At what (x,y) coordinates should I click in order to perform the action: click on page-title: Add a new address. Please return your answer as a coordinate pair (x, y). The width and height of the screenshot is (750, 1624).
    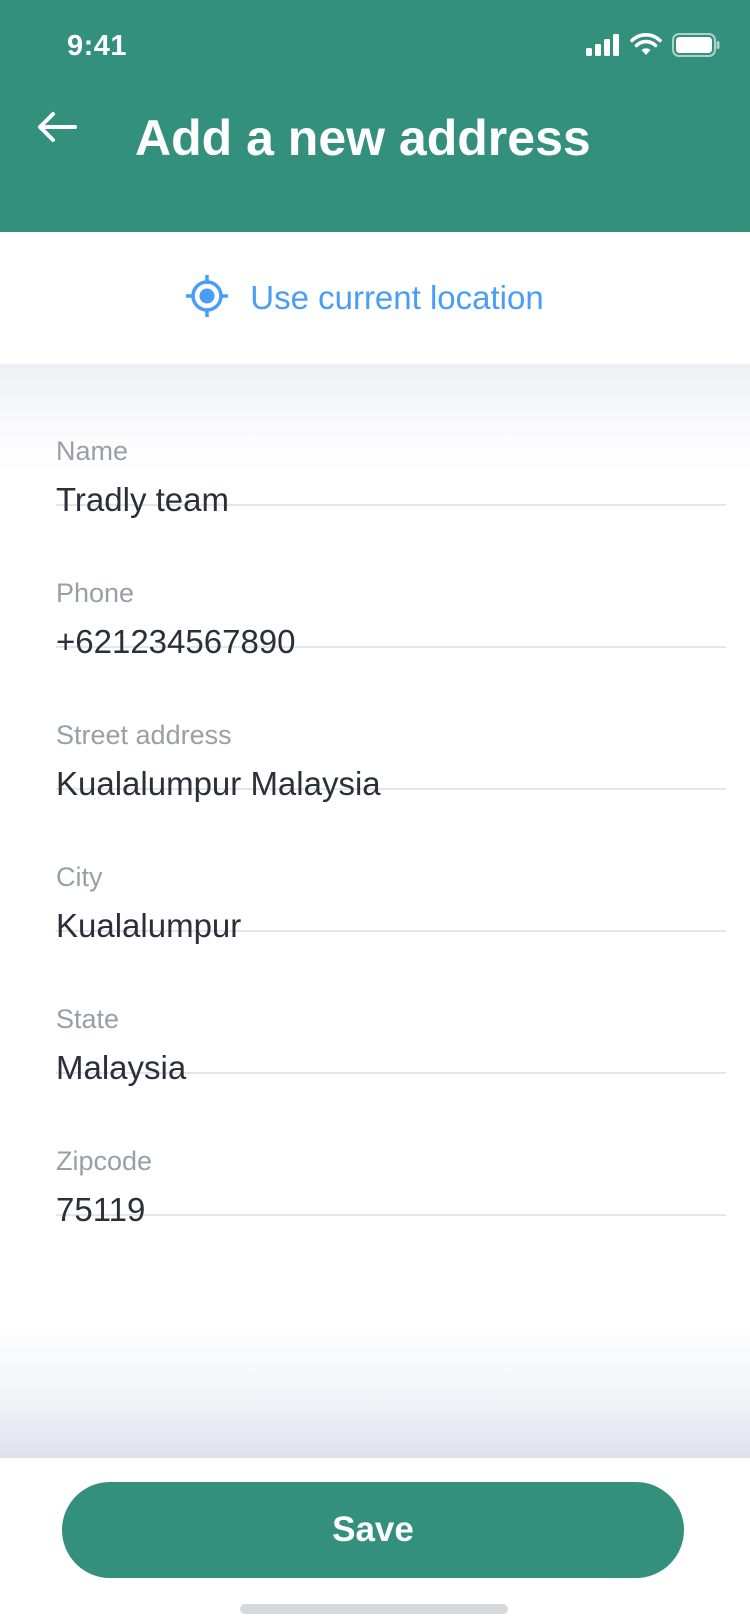
    Looking at the image, I should click on (363, 138).